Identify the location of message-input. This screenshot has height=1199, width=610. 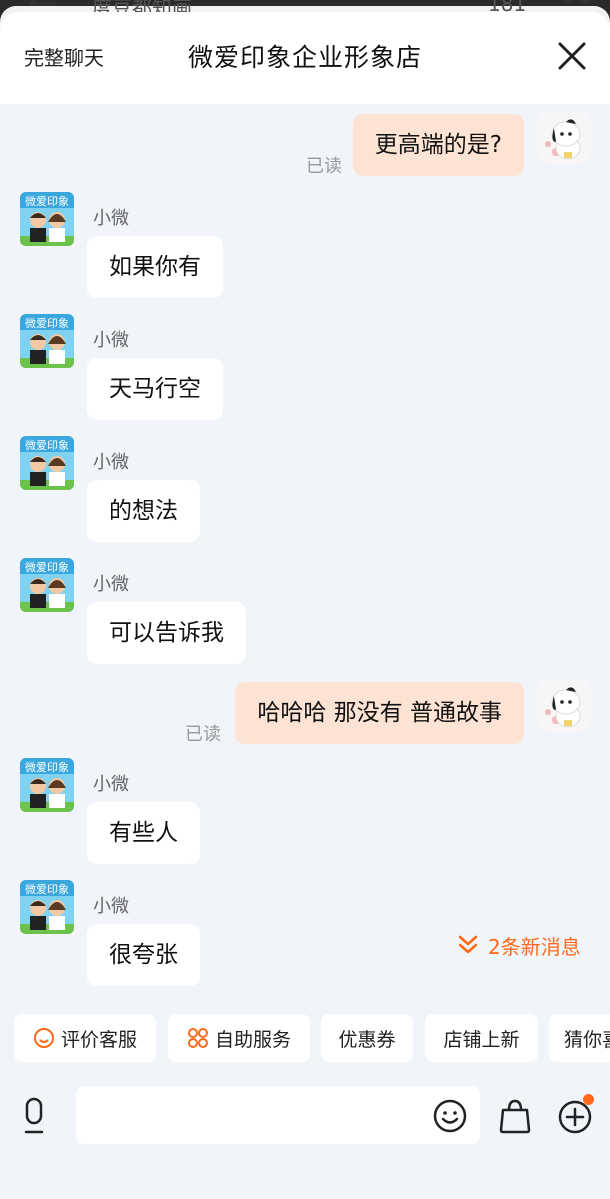
(278, 1115).